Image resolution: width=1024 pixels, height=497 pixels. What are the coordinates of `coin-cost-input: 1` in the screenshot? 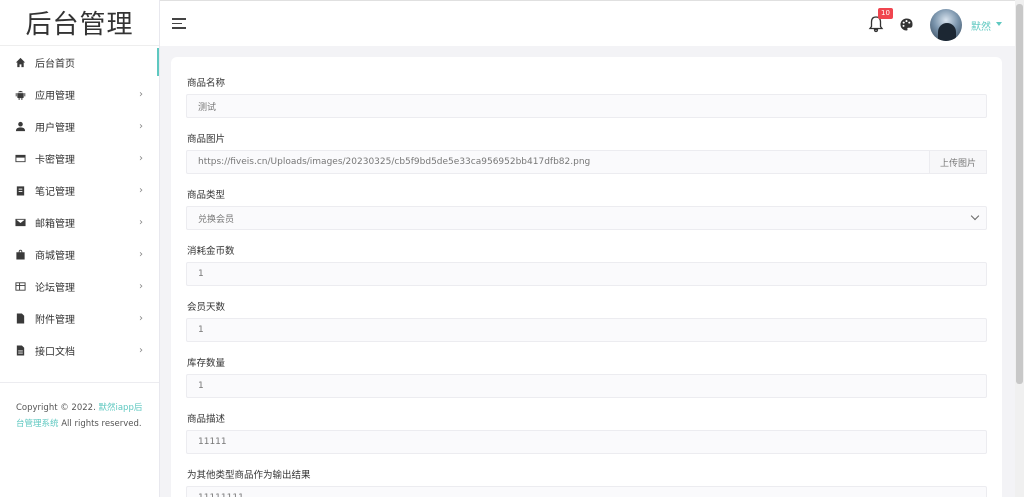 It's located at (586, 274).